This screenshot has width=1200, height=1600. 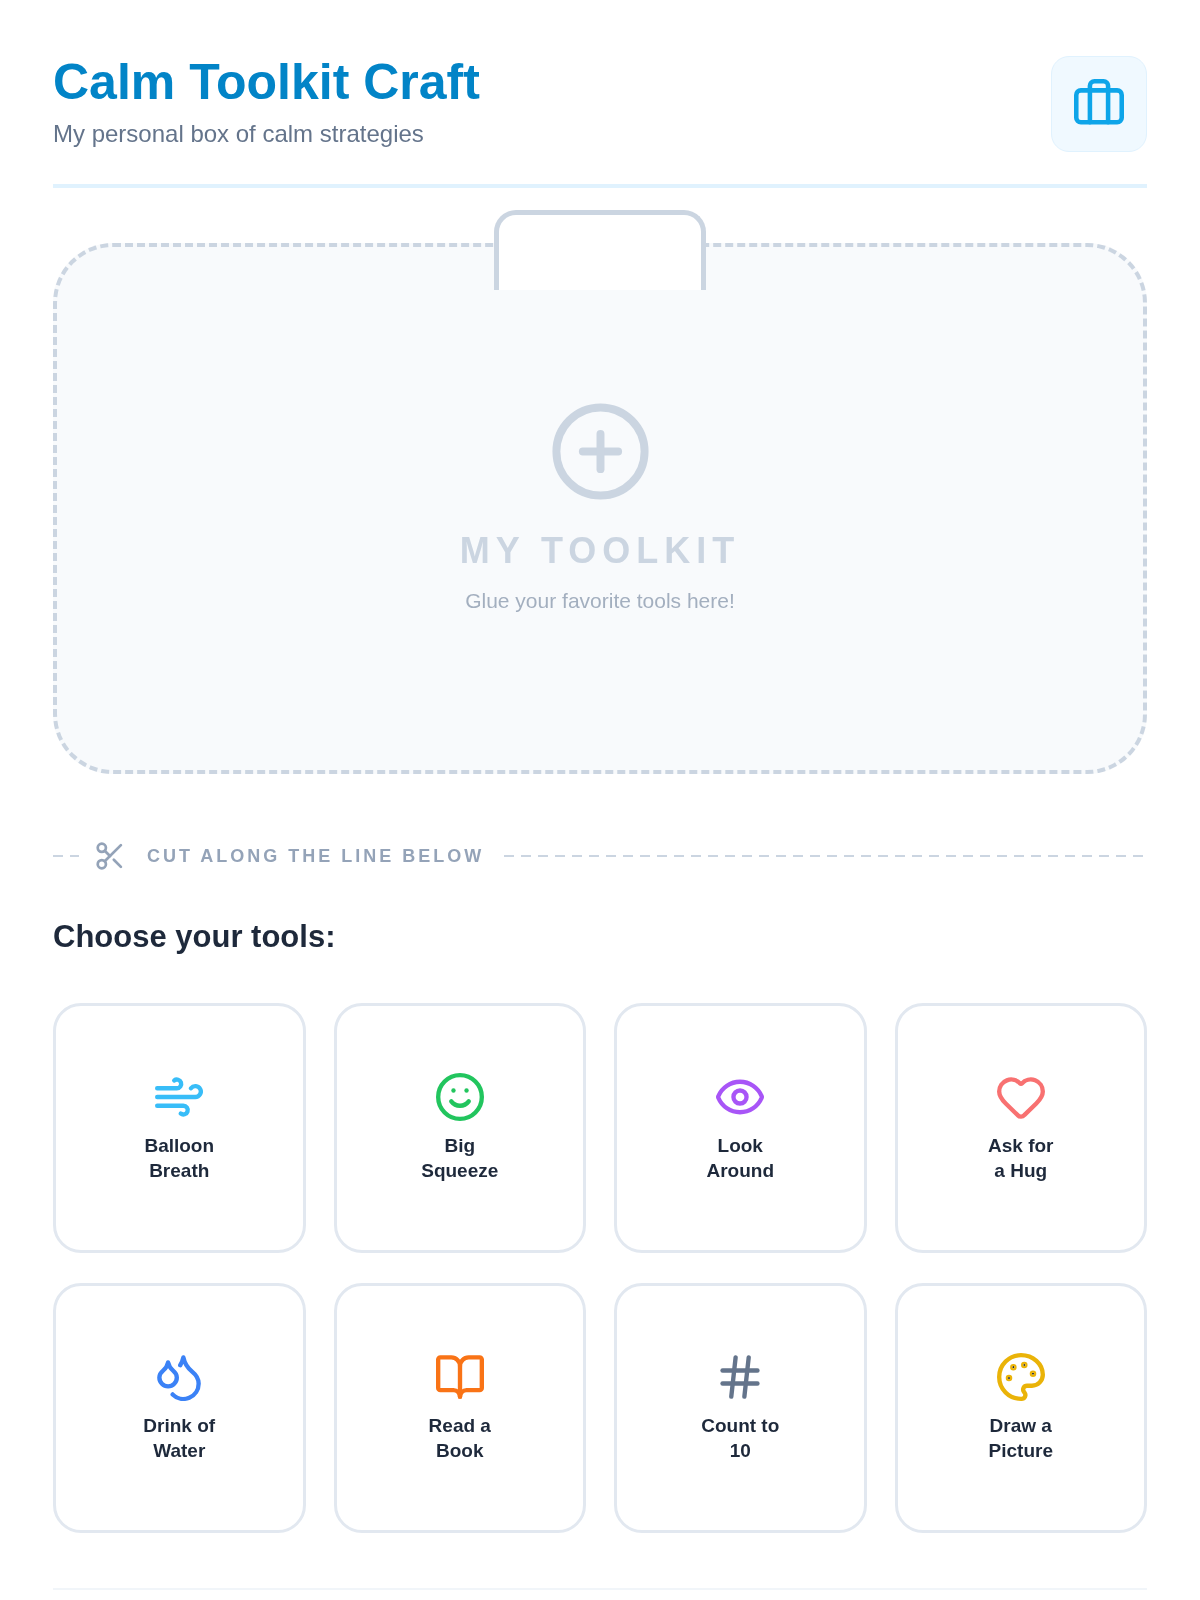 What do you see at coordinates (600, 451) in the screenshot?
I see `plus-circle-icon` at bounding box center [600, 451].